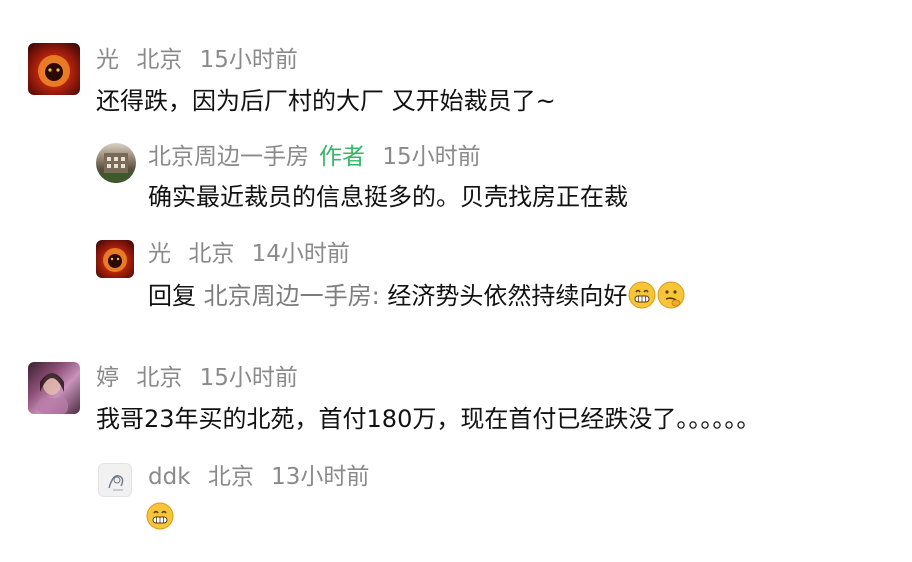  Describe the element at coordinates (428, 419) in the screenshot. I see `comment-text: 我哥23年买的北苑，首付180万，现在首付已经跌没了。。。。。。` at that location.